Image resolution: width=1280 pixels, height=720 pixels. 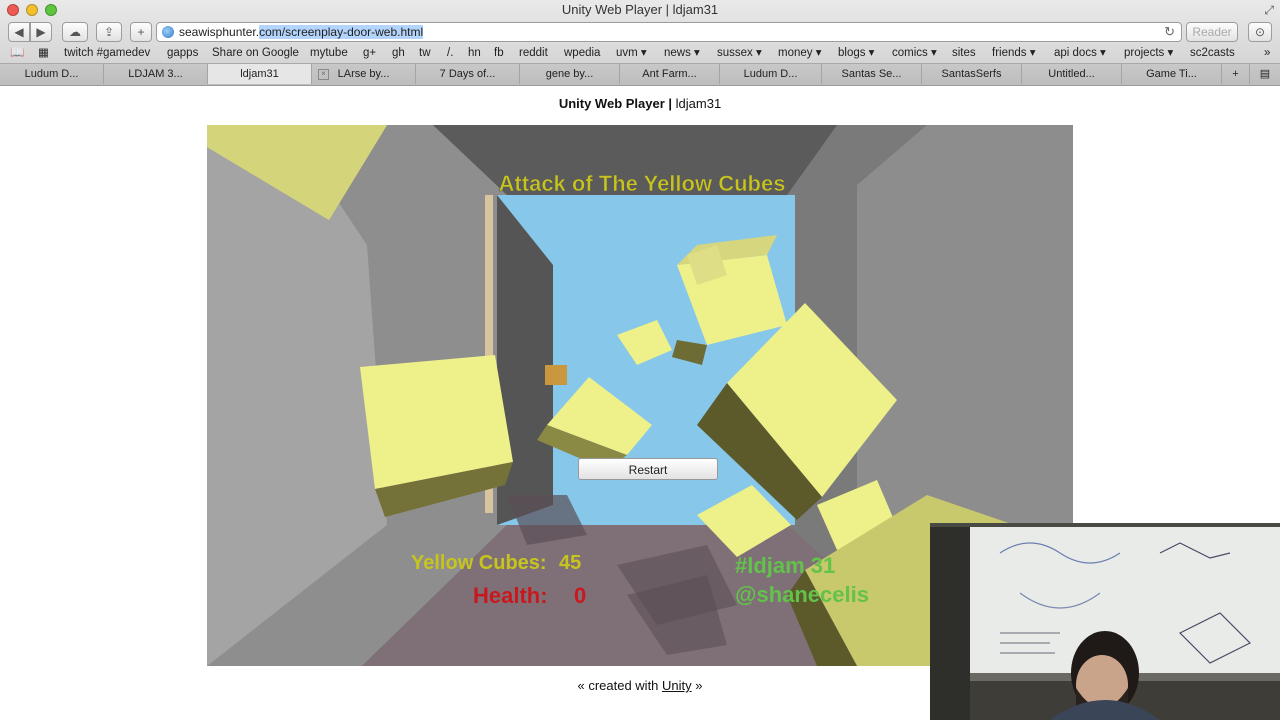 I want to click on downloads-button: ⊙, so click(x=1260, y=32).